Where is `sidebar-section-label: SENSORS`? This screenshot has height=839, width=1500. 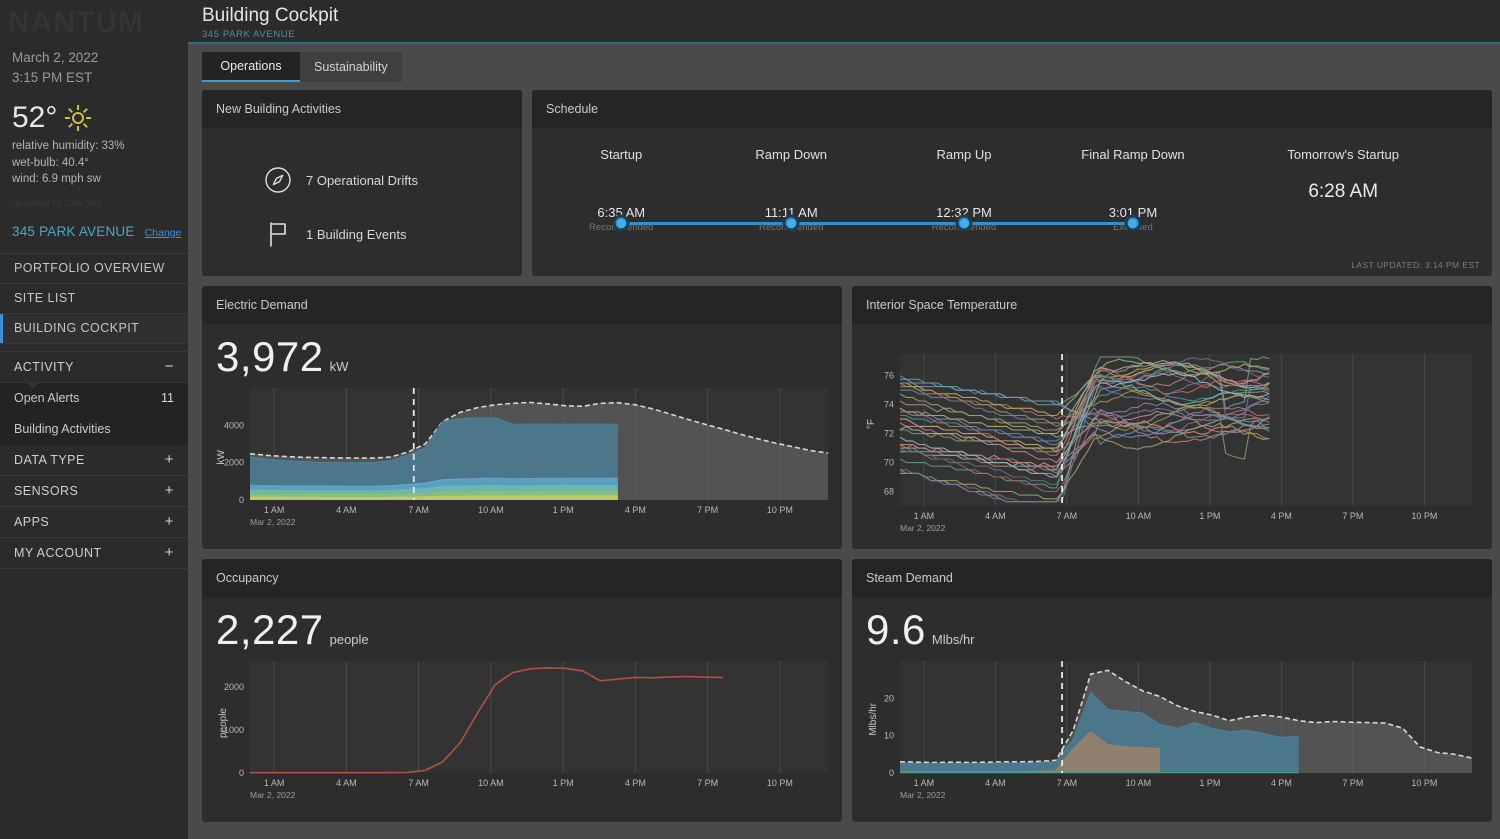 sidebar-section-label: SENSORS is located at coordinates (46, 490).